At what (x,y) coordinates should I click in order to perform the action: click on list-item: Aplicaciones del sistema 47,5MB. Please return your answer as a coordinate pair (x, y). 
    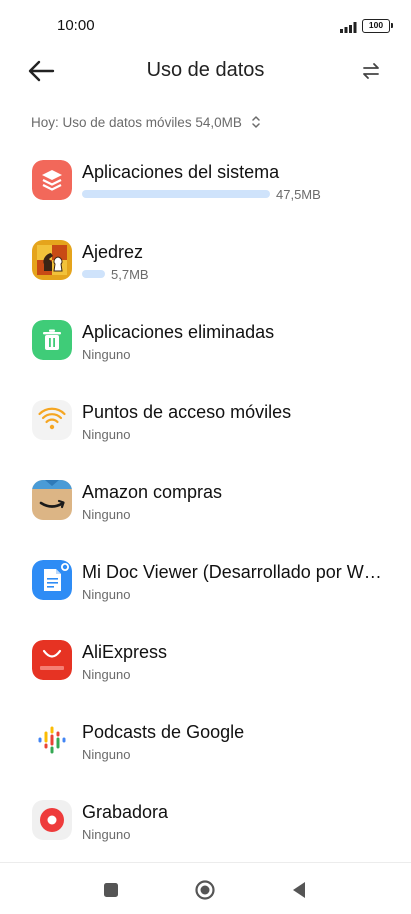
    Looking at the image, I should click on (205, 180).